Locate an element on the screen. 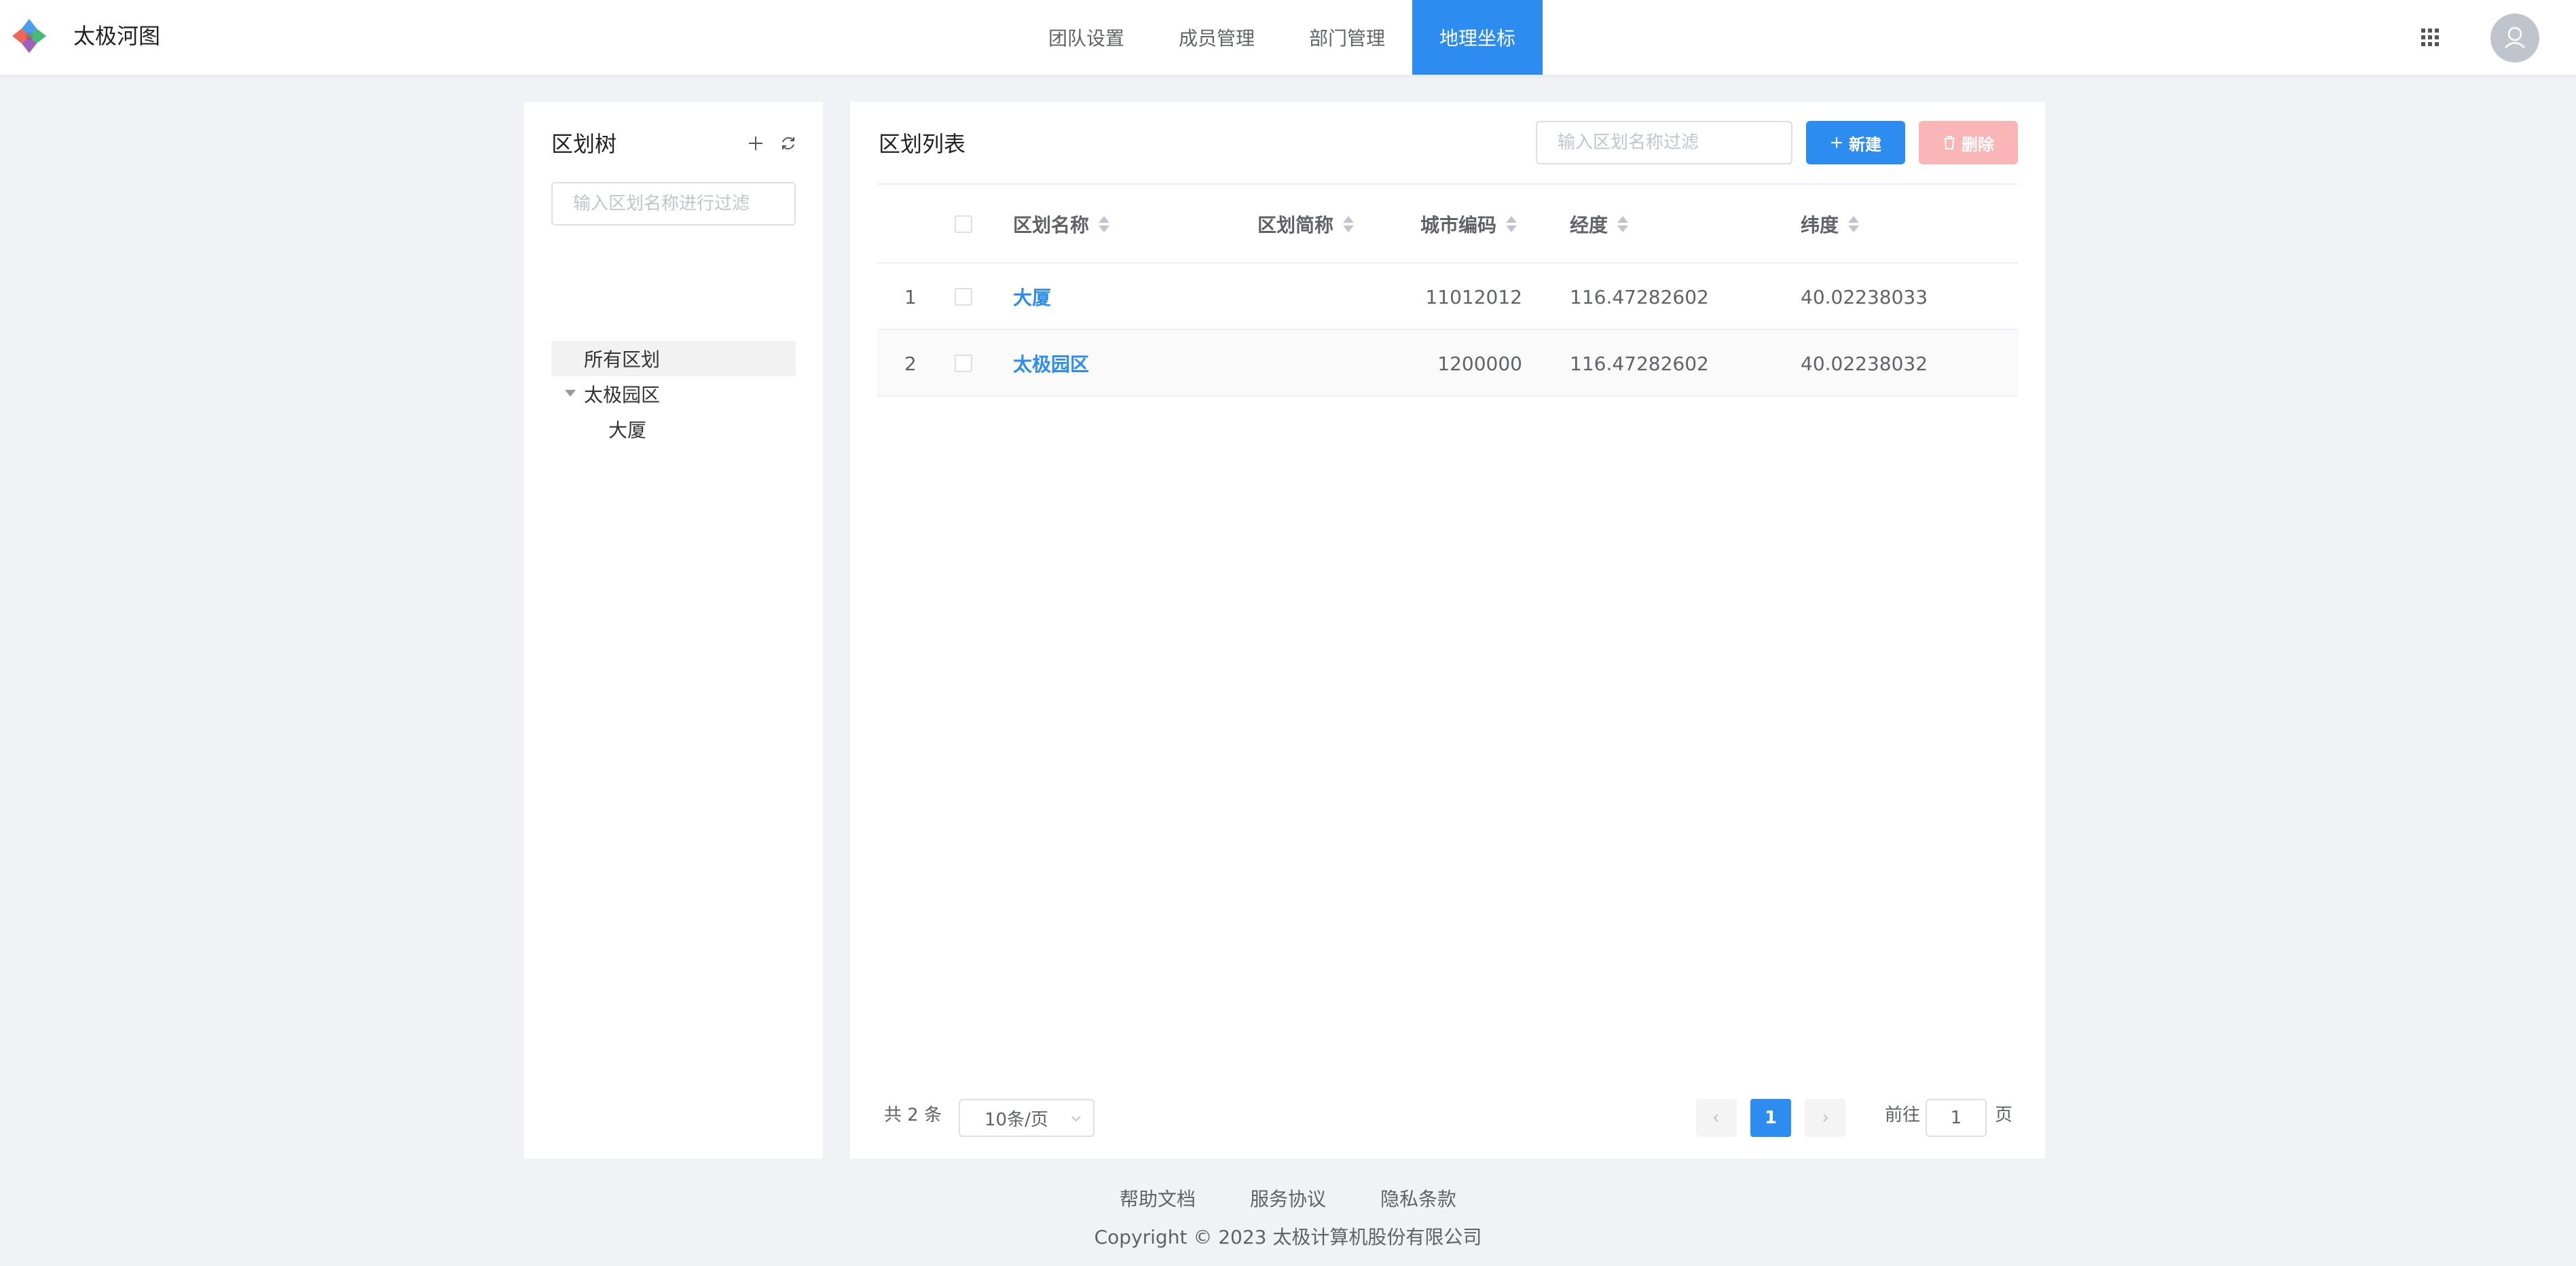 The image size is (2576, 1266). region-name-link: 大厦 is located at coordinates (1032, 297).